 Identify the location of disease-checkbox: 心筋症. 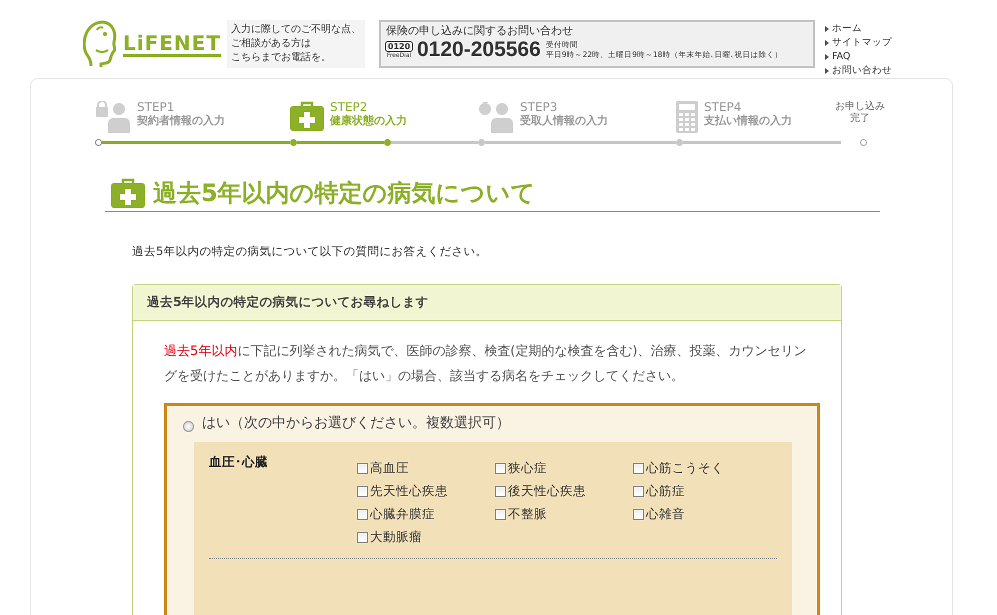
(703, 491).